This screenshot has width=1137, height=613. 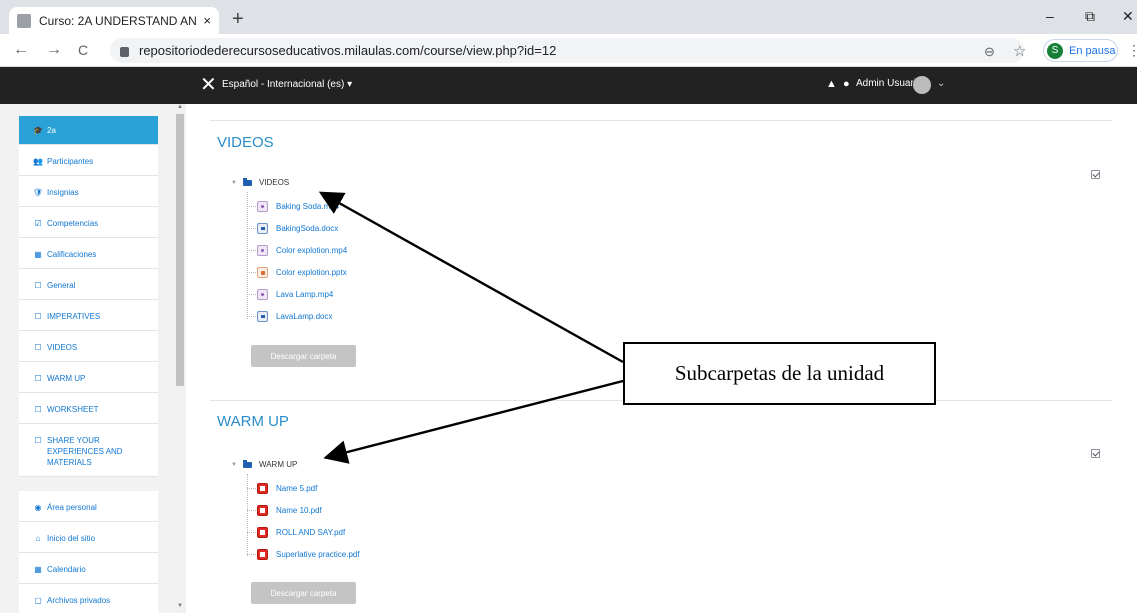 I want to click on bell-icon: ▲, so click(x=831, y=84).